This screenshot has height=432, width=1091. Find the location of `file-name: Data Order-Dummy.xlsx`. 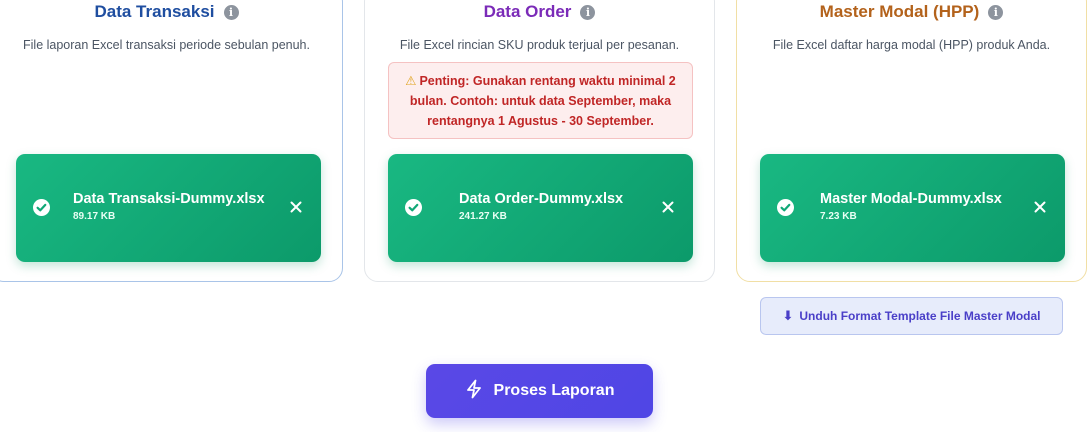

file-name: Data Order-Dummy.xlsx is located at coordinates (541, 199).